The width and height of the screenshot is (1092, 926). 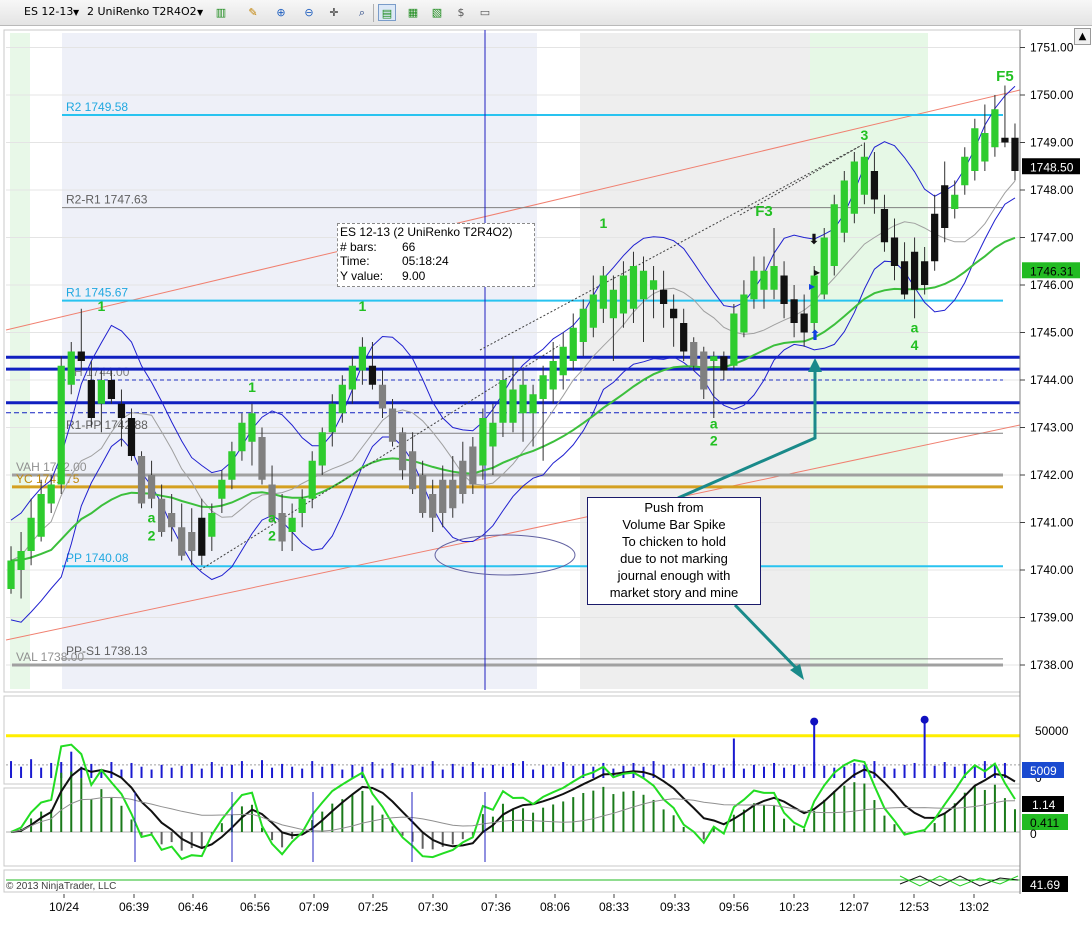 What do you see at coordinates (334, 12) in the screenshot?
I see `crosshair-icon: ✛` at bounding box center [334, 12].